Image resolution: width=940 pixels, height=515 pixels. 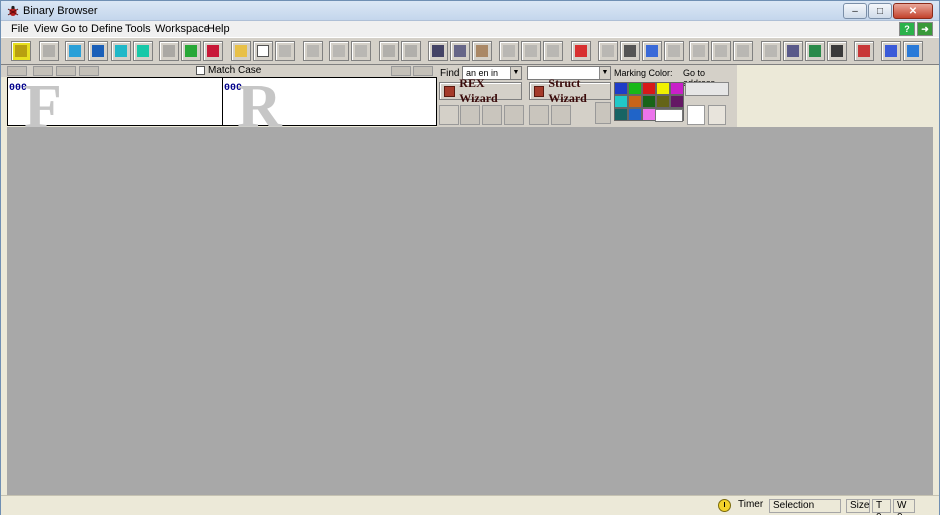 What do you see at coordinates (864, 51) in the screenshot?
I see `tool-c-button` at bounding box center [864, 51].